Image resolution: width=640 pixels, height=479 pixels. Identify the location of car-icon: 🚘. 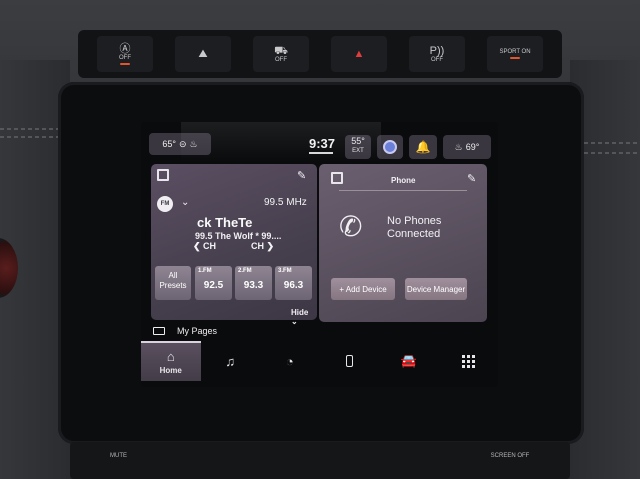
(408, 360).